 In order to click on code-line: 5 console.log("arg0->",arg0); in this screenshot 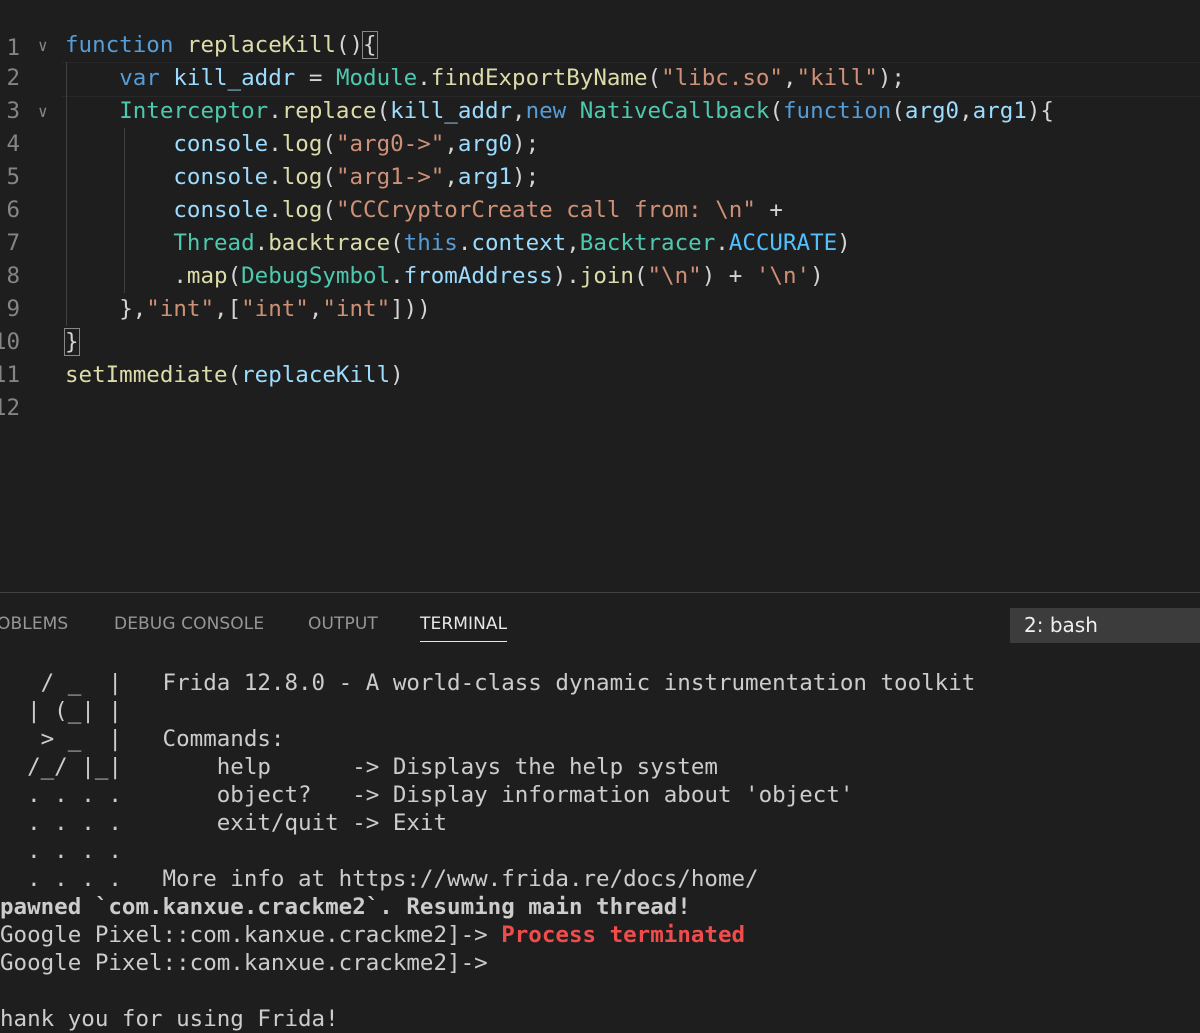, I will do `click(600, 159)`.